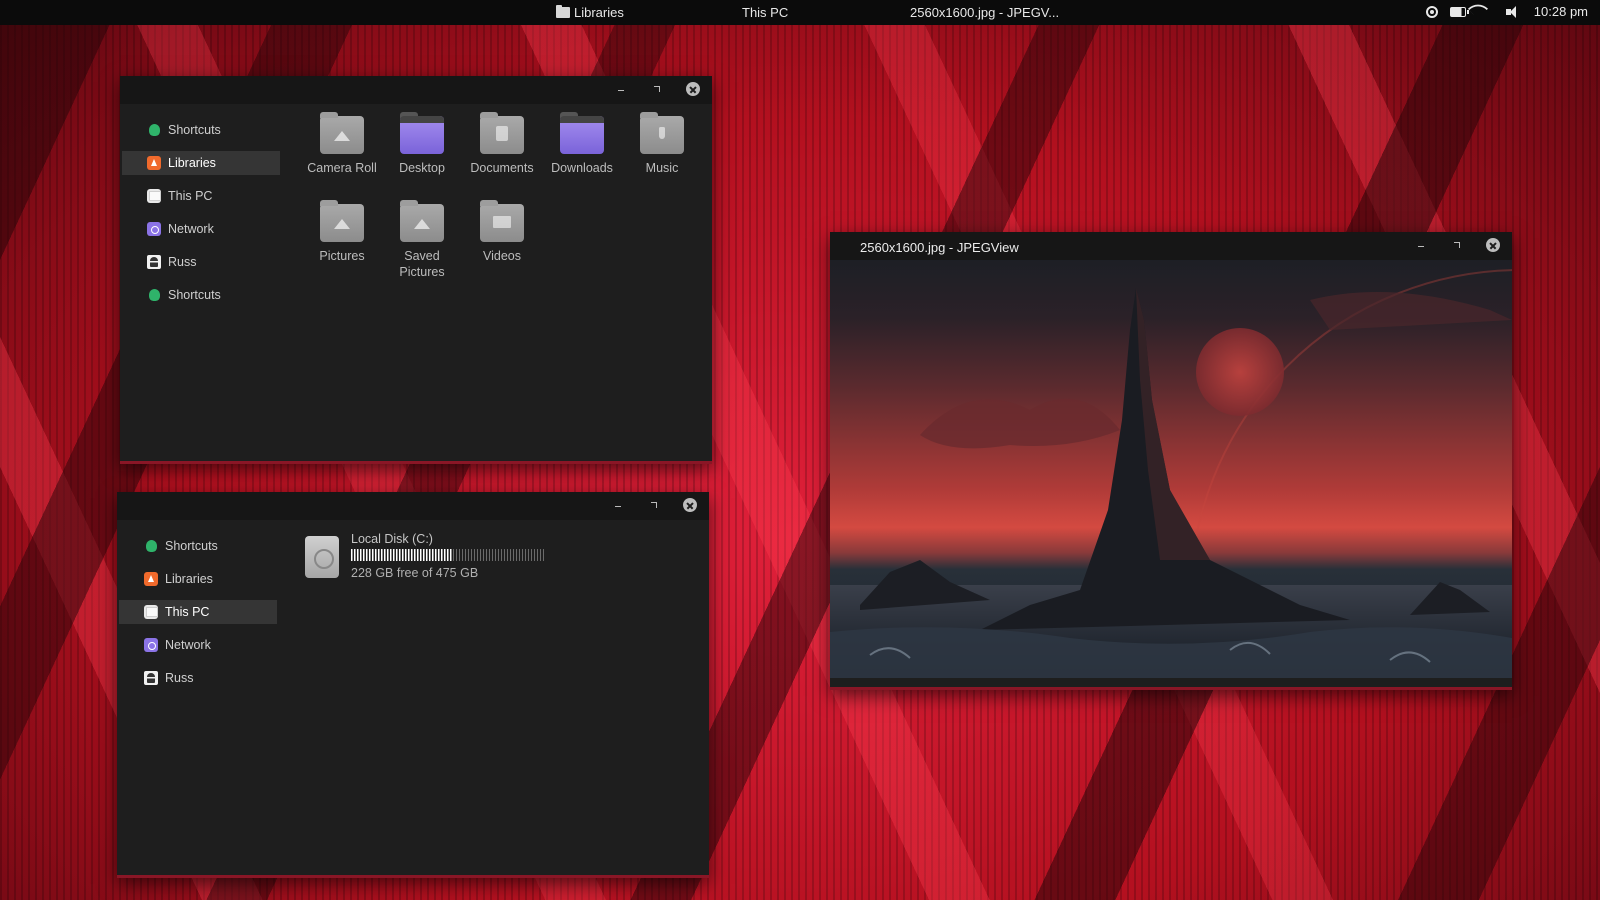 Image resolution: width=1600 pixels, height=900 pixels. What do you see at coordinates (422, 264) in the screenshot?
I see `folder-label: Saved Pictures` at bounding box center [422, 264].